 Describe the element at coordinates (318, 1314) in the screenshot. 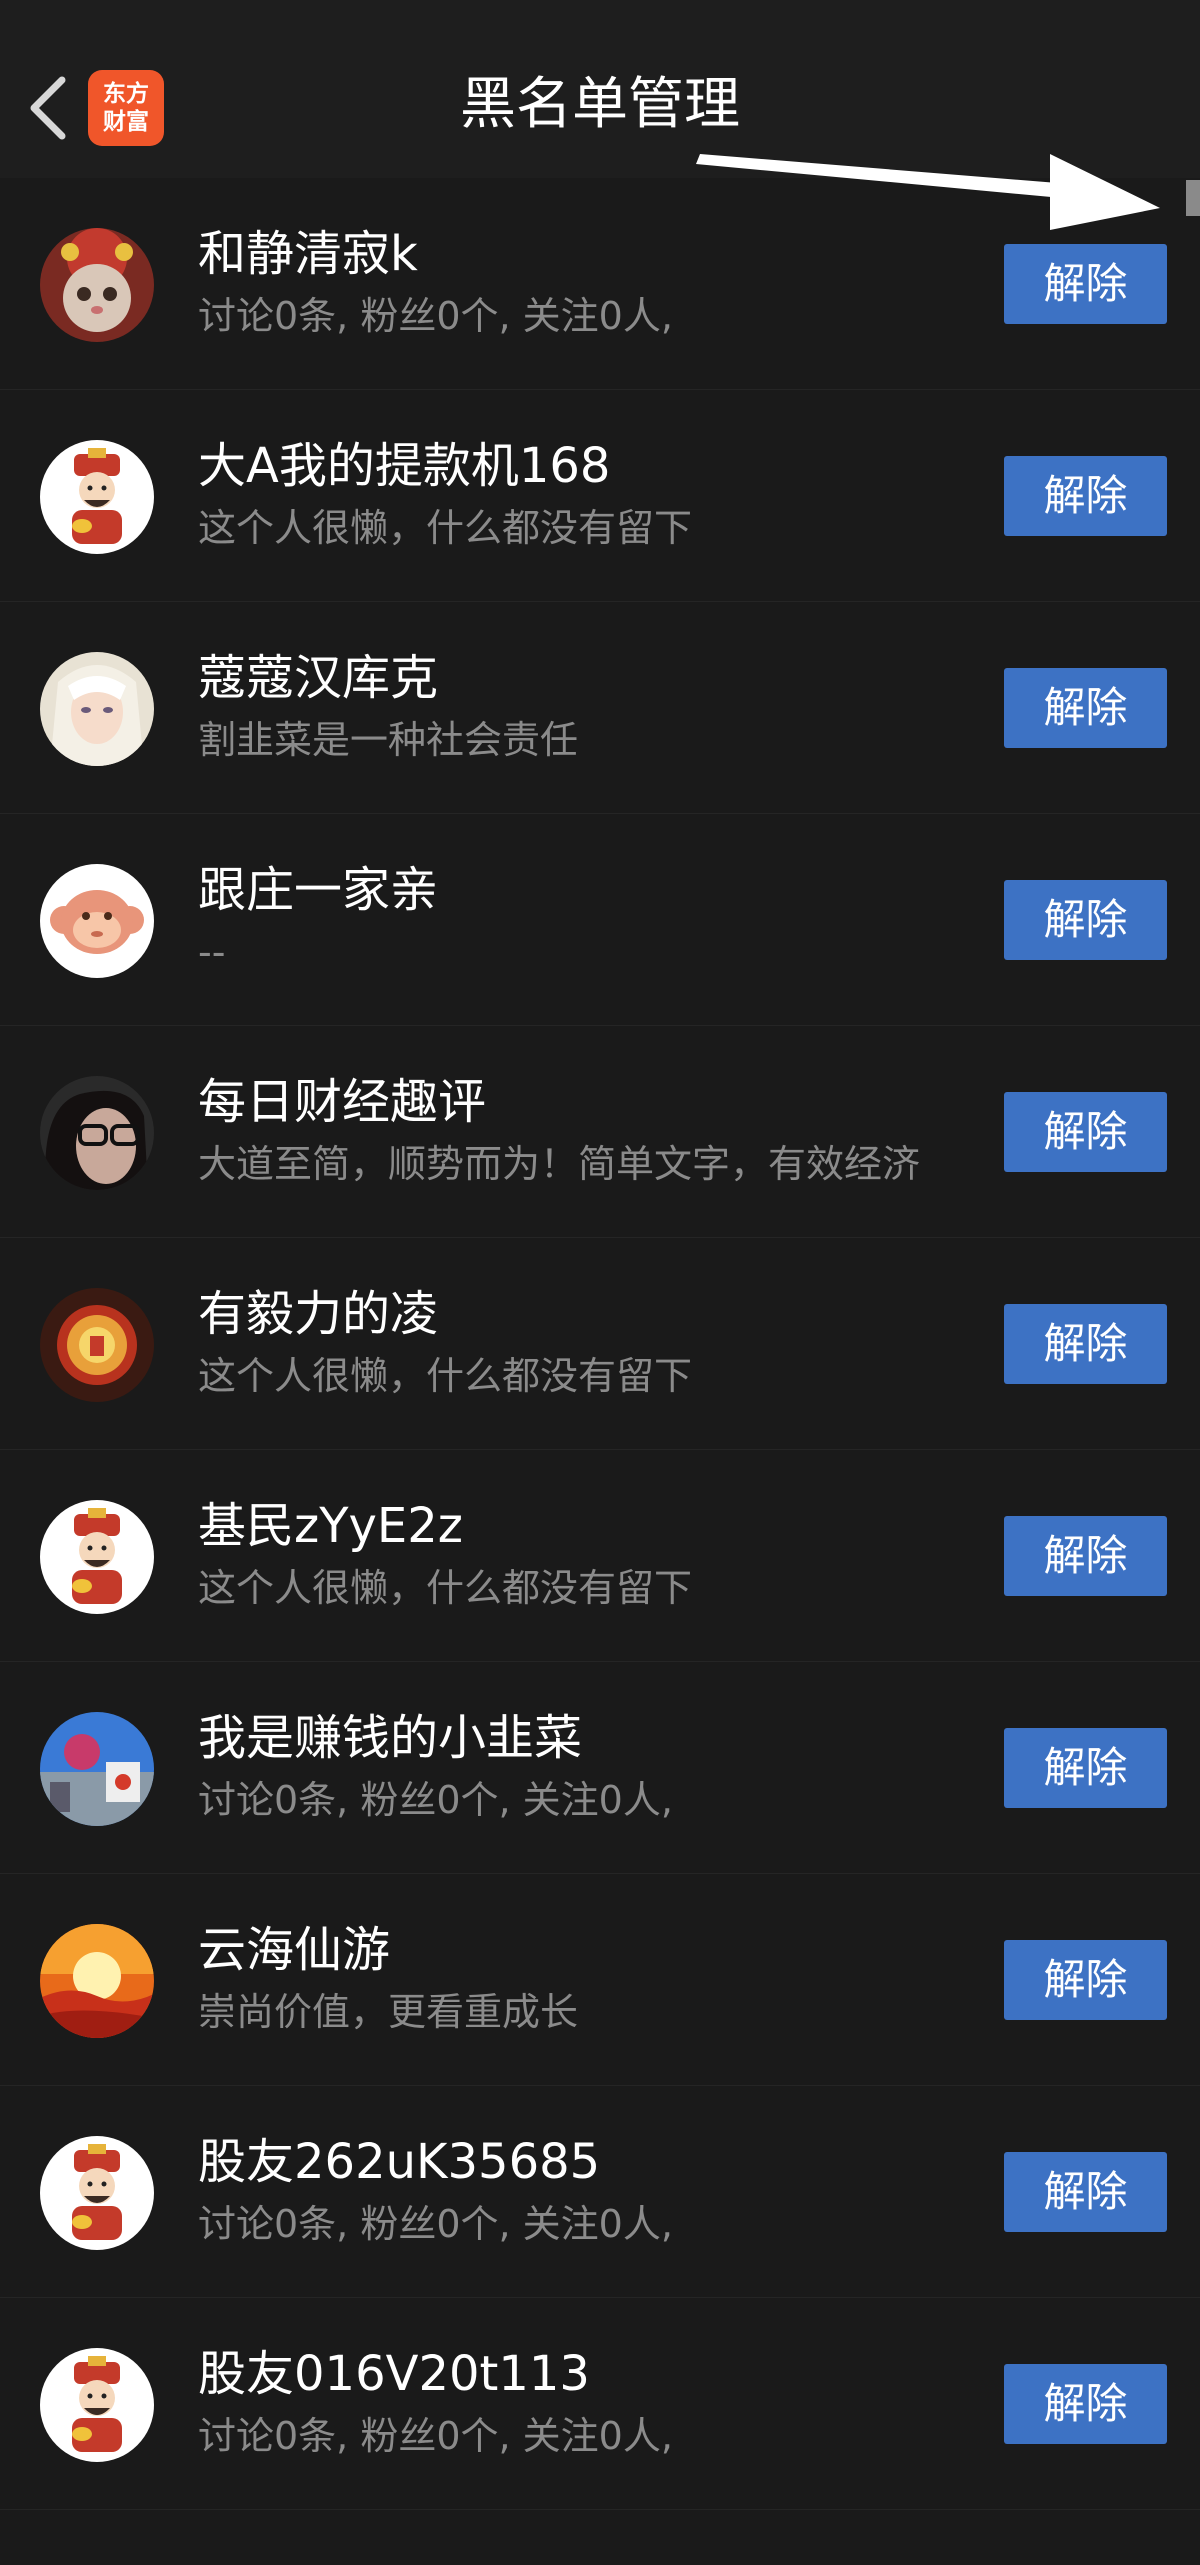

I see `user-name: 有毅力的凌` at that location.